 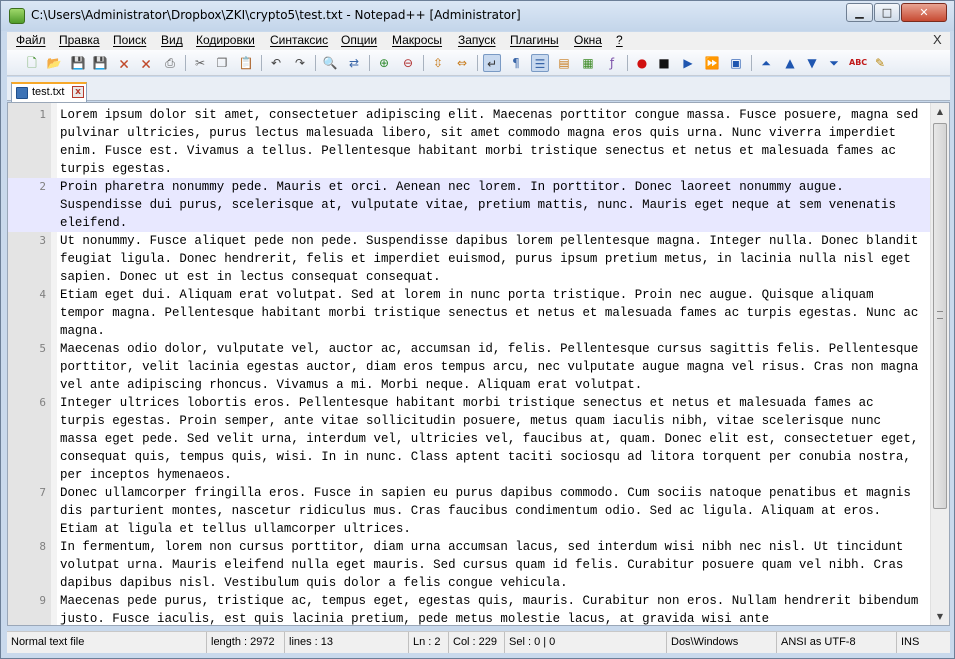 I want to click on scroll-up-arrow-icon: ▲, so click(x=940, y=111).